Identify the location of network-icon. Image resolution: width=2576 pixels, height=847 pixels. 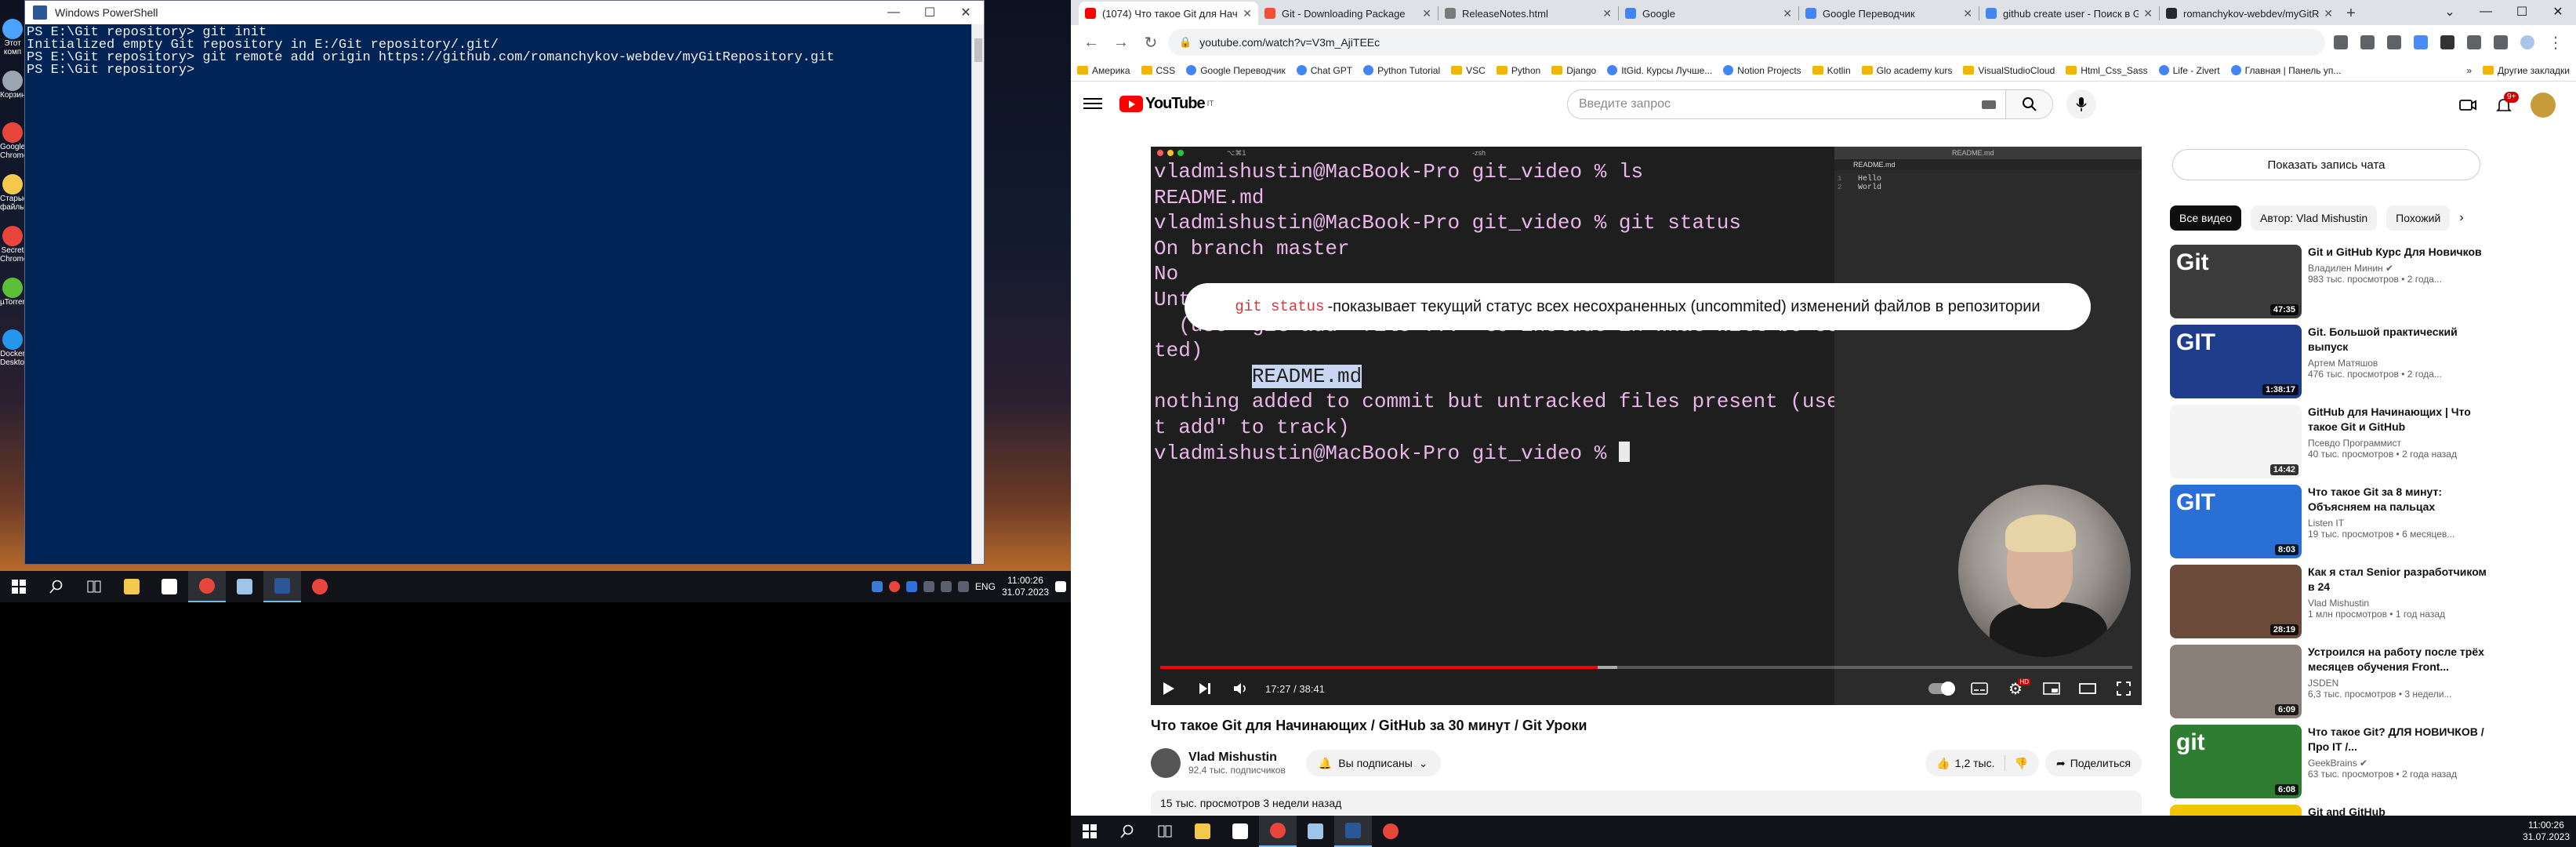
(928, 586).